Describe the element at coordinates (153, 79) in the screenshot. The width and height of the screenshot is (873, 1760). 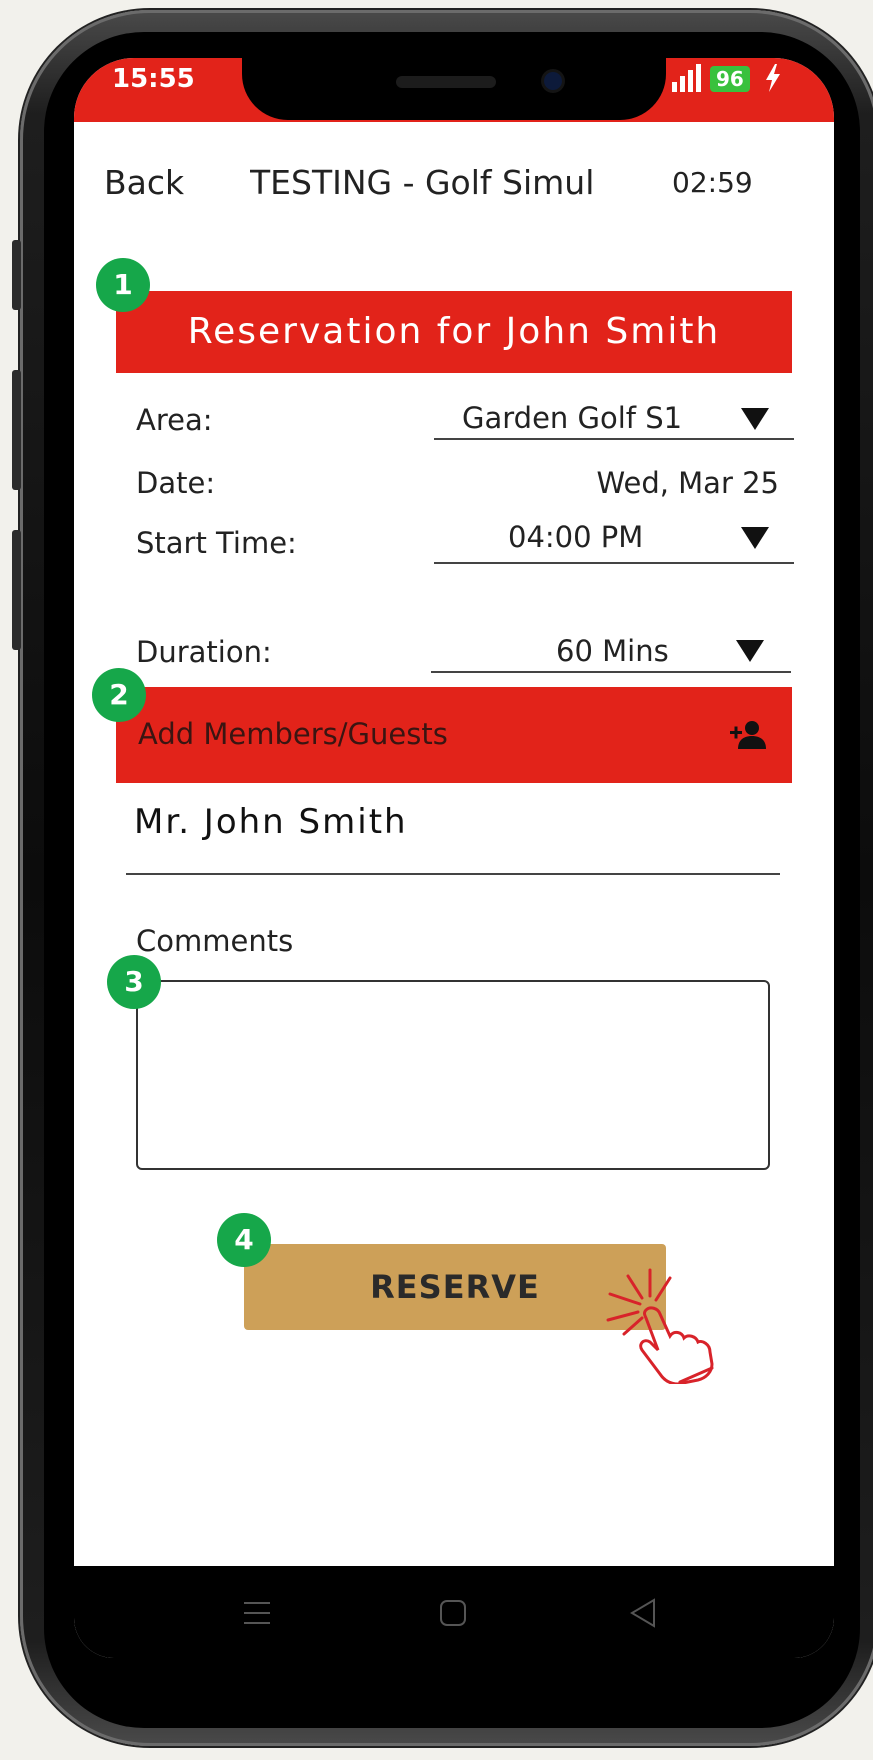
I see `status-time: 15:55` at that location.